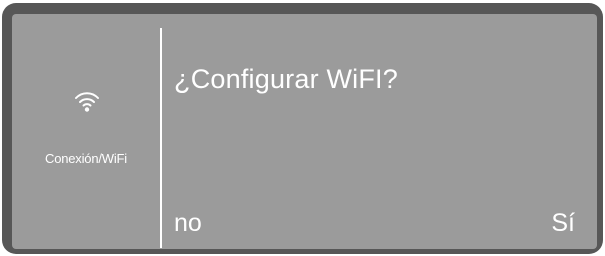  Describe the element at coordinates (286, 79) in the screenshot. I see `dialog-prompt: ¿Configurar WiFI?` at that location.